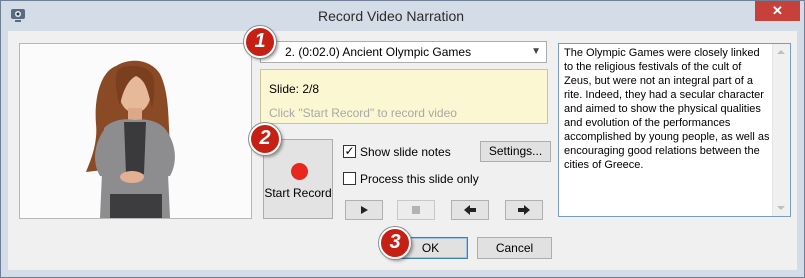 This screenshot has height=278, width=805. What do you see at coordinates (391, 16) in the screenshot?
I see `window-title: Record Video Narration` at bounding box center [391, 16].